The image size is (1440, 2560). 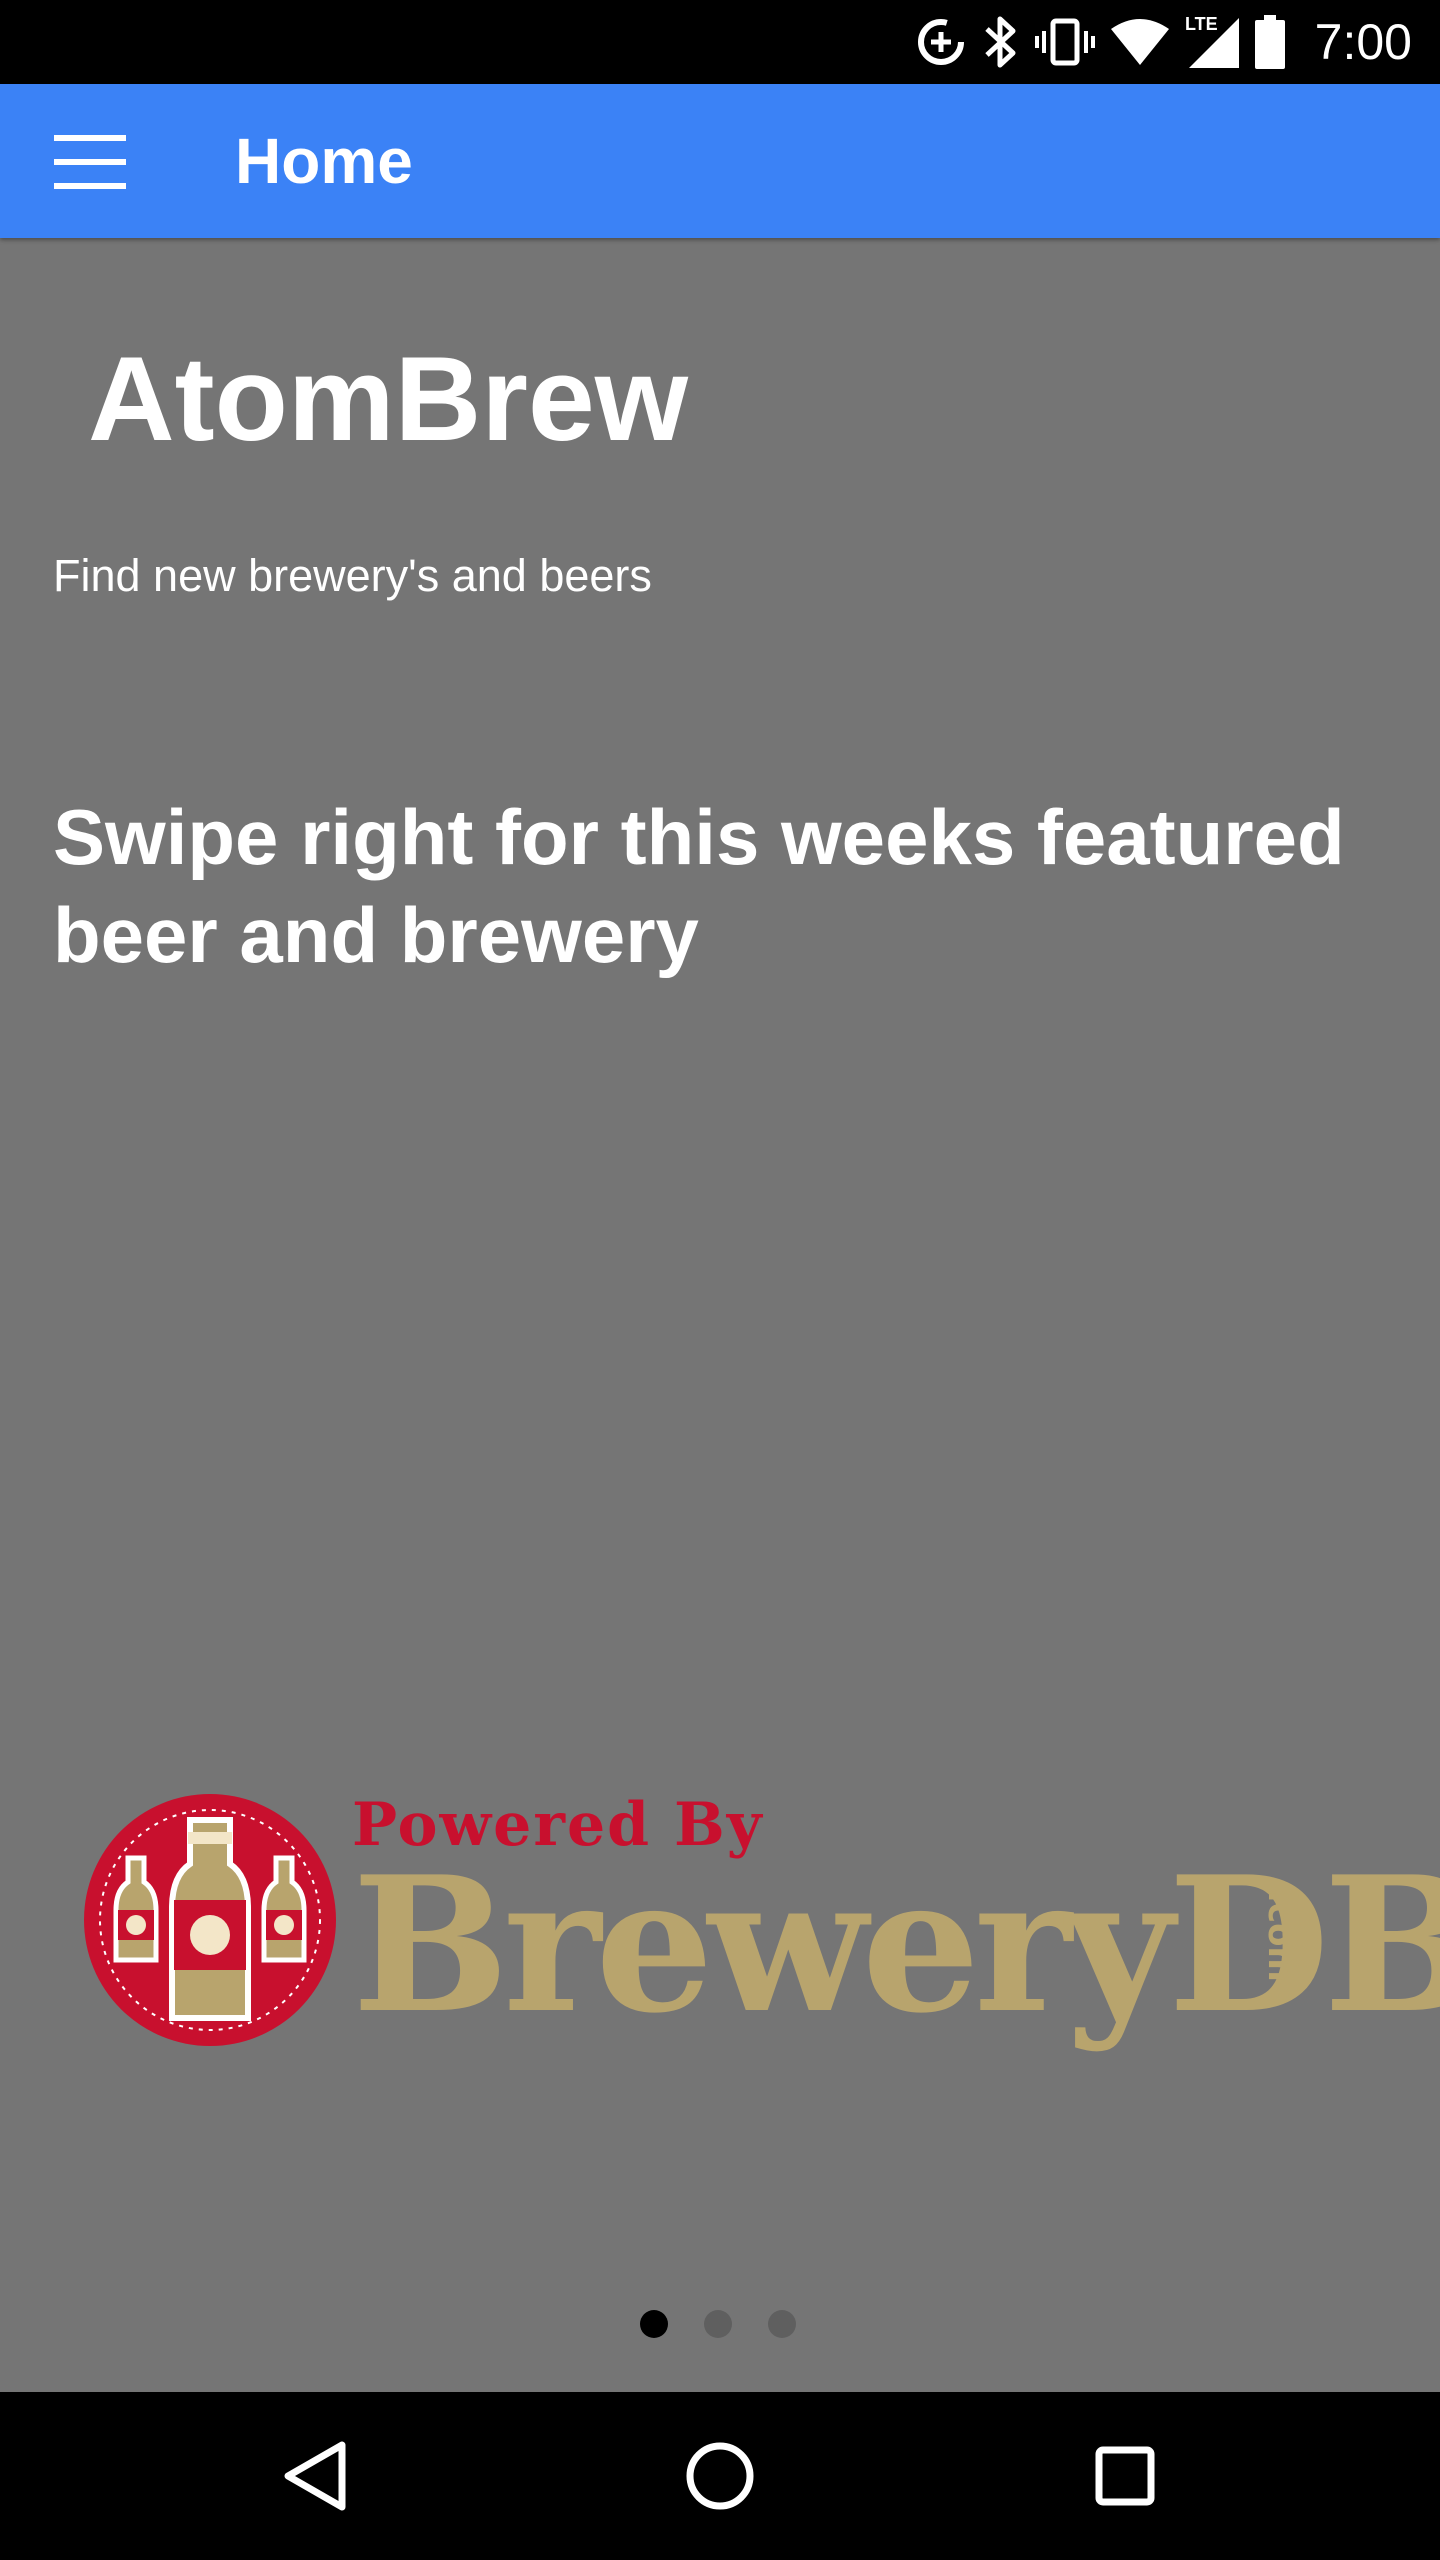 I want to click on home-button, so click(x=720, y=2476).